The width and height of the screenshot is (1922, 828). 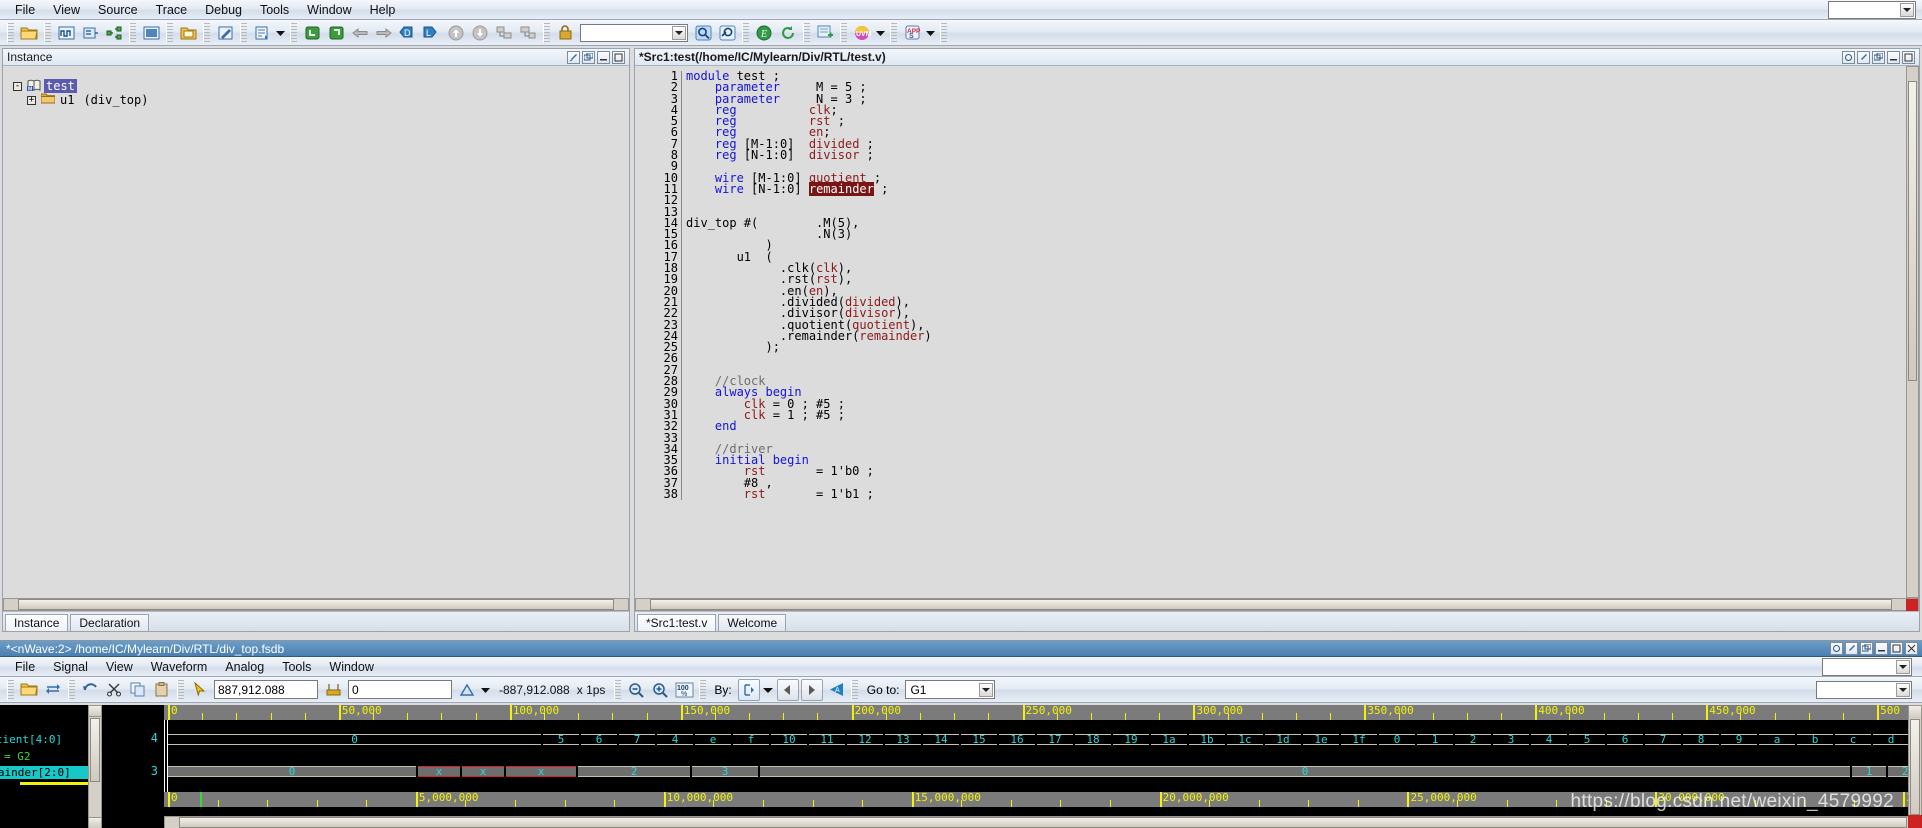 What do you see at coordinates (312, 33) in the screenshot?
I see `go-down-icon` at bounding box center [312, 33].